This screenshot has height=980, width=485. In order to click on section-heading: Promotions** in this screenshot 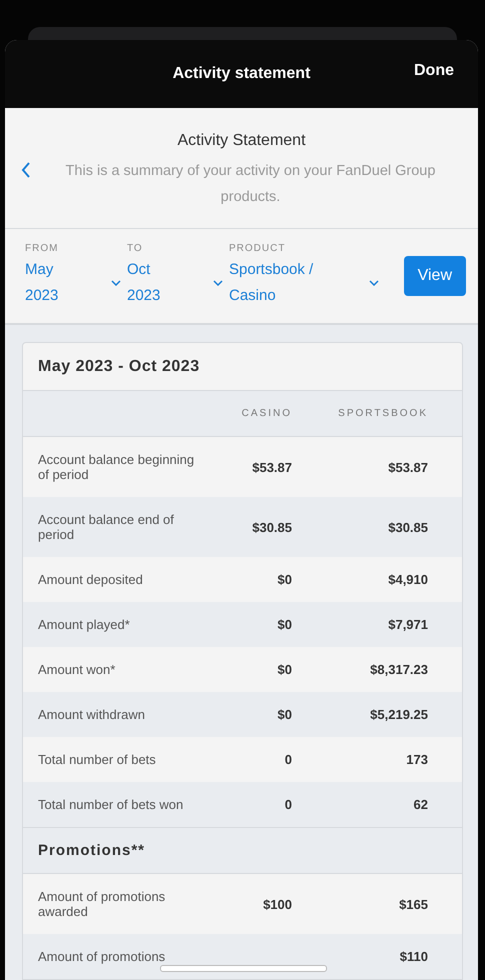, I will do `click(92, 850)`.